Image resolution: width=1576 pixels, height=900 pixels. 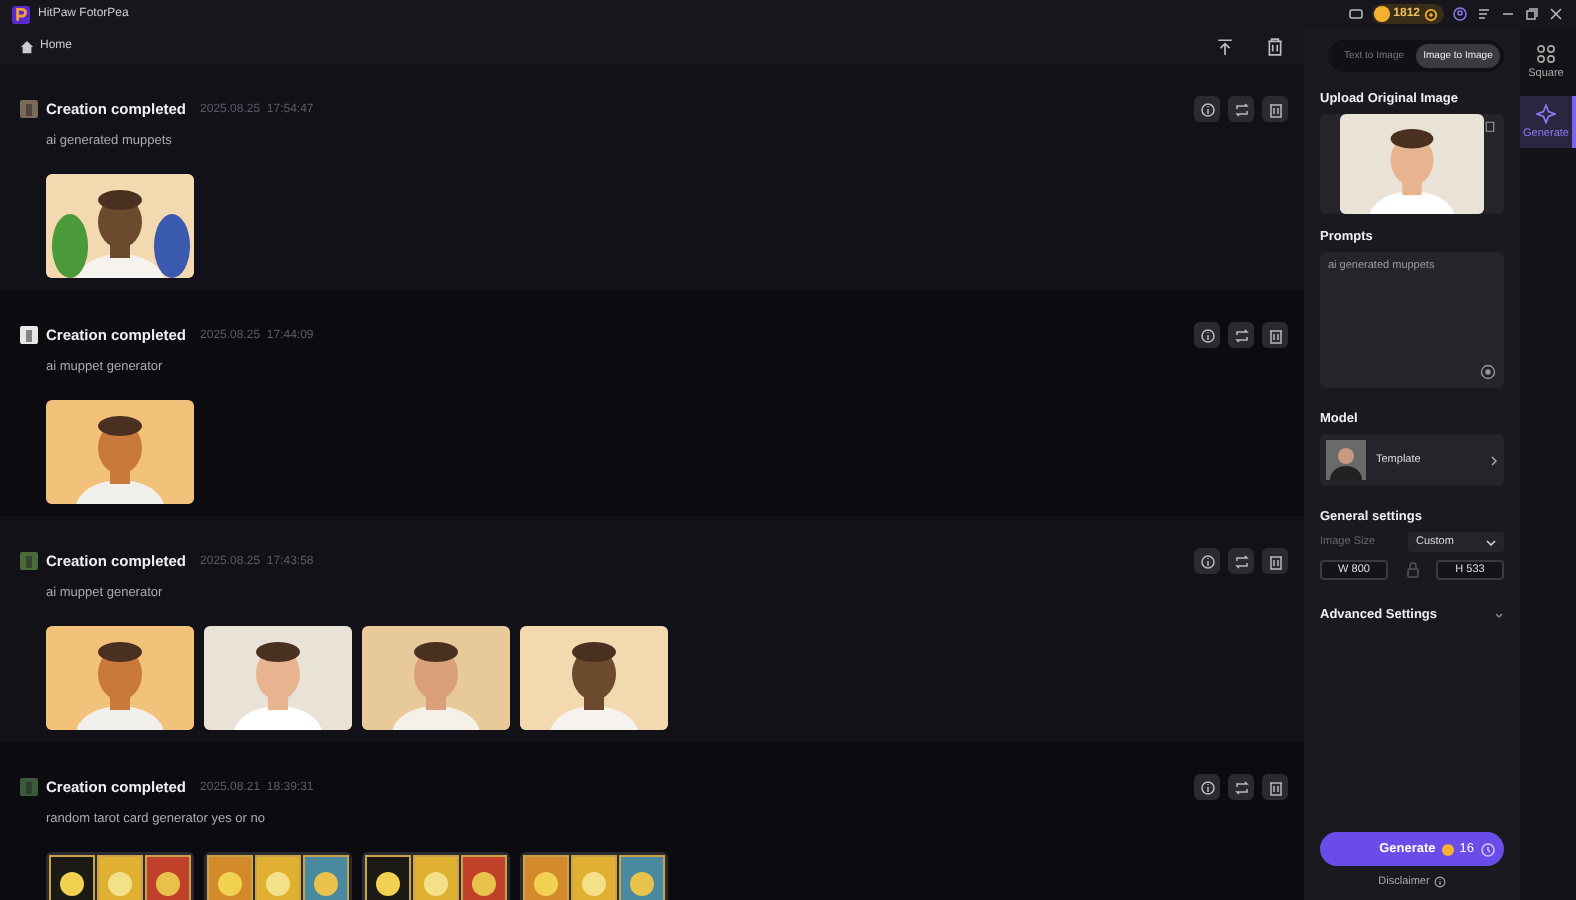 What do you see at coordinates (1412, 164) in the screenshot?
I see `upload-area` at bounding box center [1412, 164].